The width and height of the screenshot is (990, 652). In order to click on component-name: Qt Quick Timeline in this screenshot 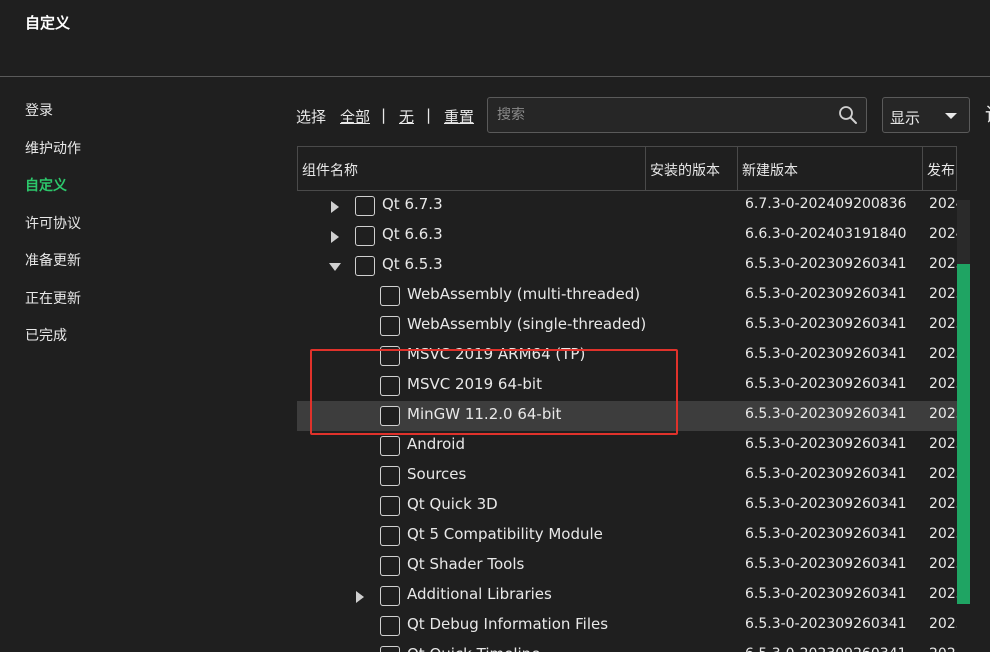, I will do `click(473, 648)`.